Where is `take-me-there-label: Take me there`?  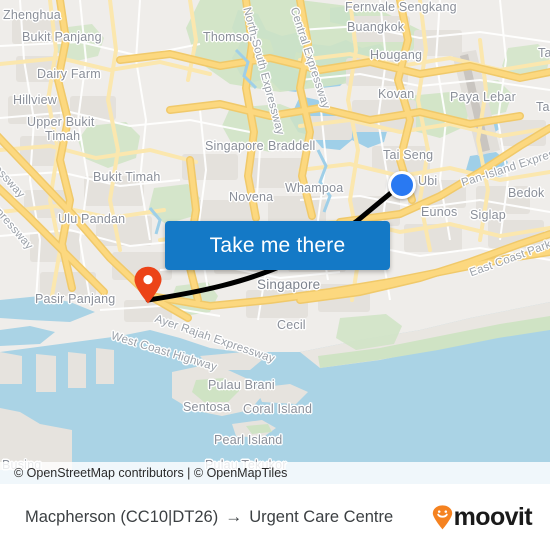 take-me-there-label: Take me there is located at coordinates (277, 245).